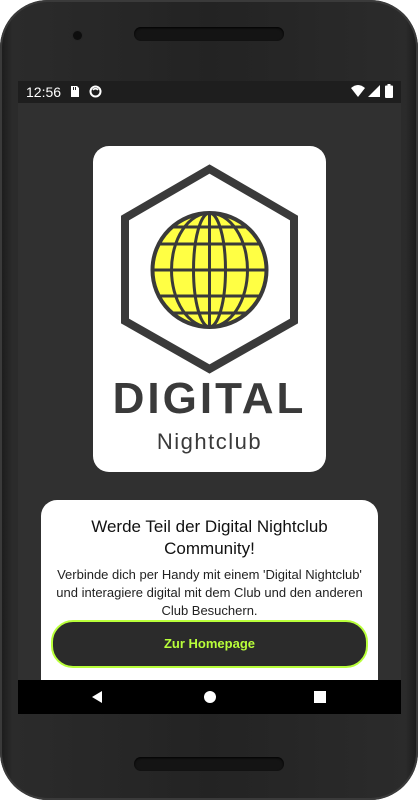 Image resolution: width=418 pixels, height=800 pixels. What do you see at coordinates (44, 92) in the screenshot?
I see `status-time: 12:56` at bounding box center [44, 92].